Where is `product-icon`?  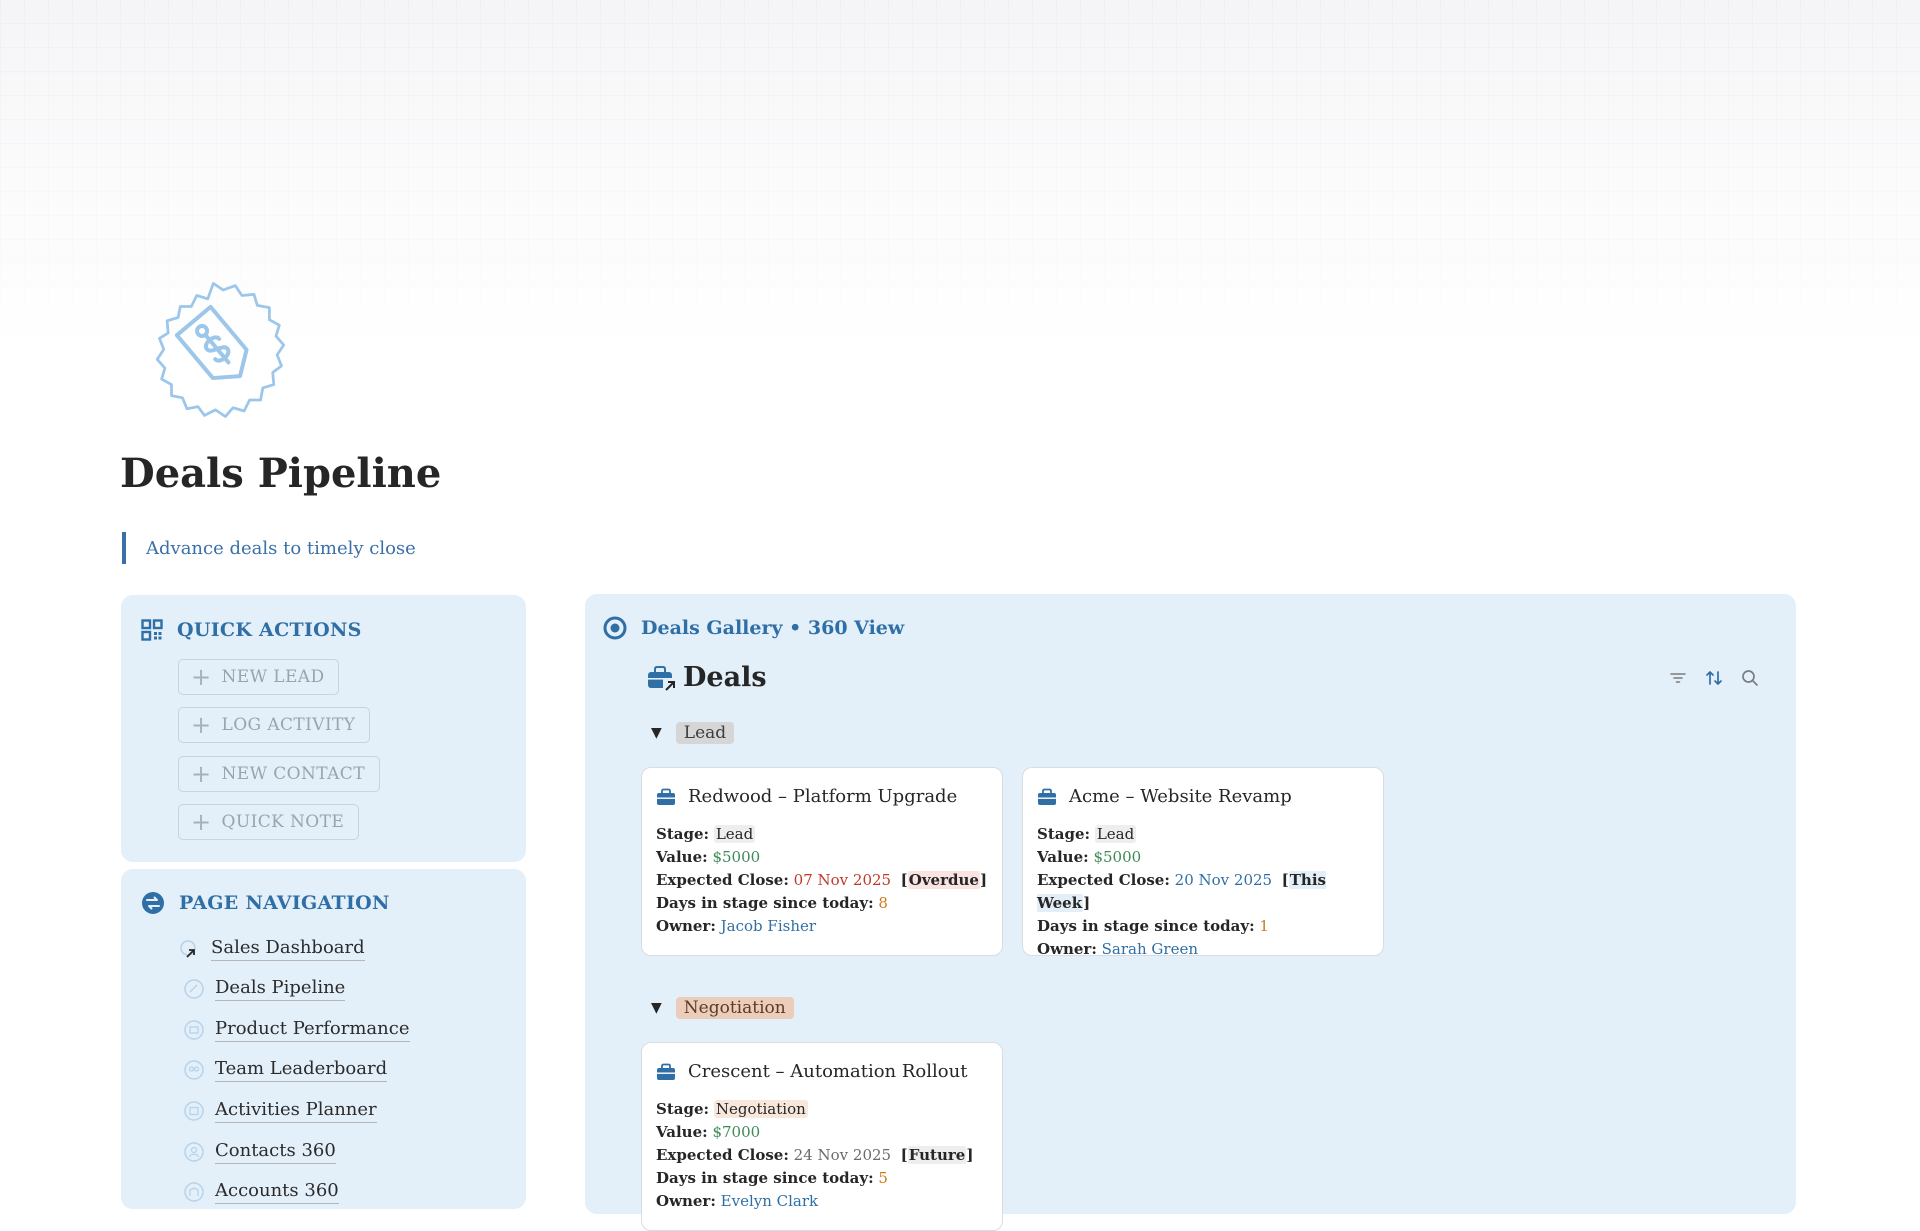 product-icon is located at coordinates (194, 1029).